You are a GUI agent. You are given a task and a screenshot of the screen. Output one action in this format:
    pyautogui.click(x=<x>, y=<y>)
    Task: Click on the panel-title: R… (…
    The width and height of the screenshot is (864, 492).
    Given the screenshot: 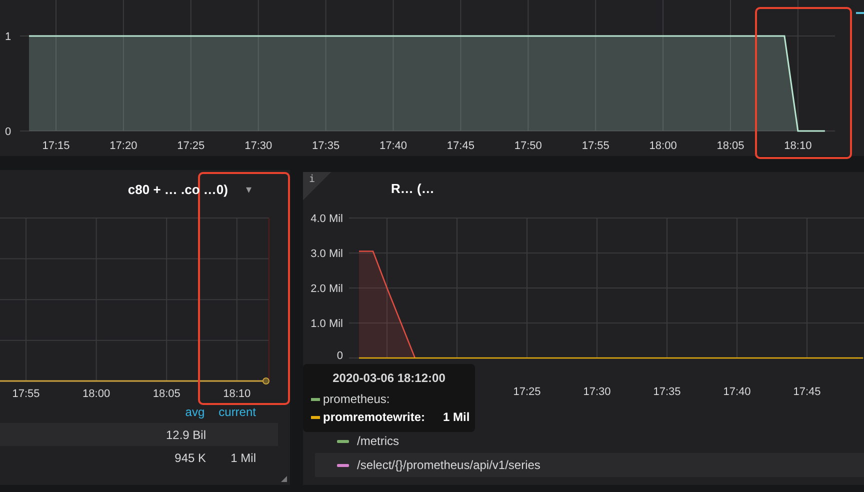 What is the action you would take?
    pyautogui.click(x=412, y=188)
    